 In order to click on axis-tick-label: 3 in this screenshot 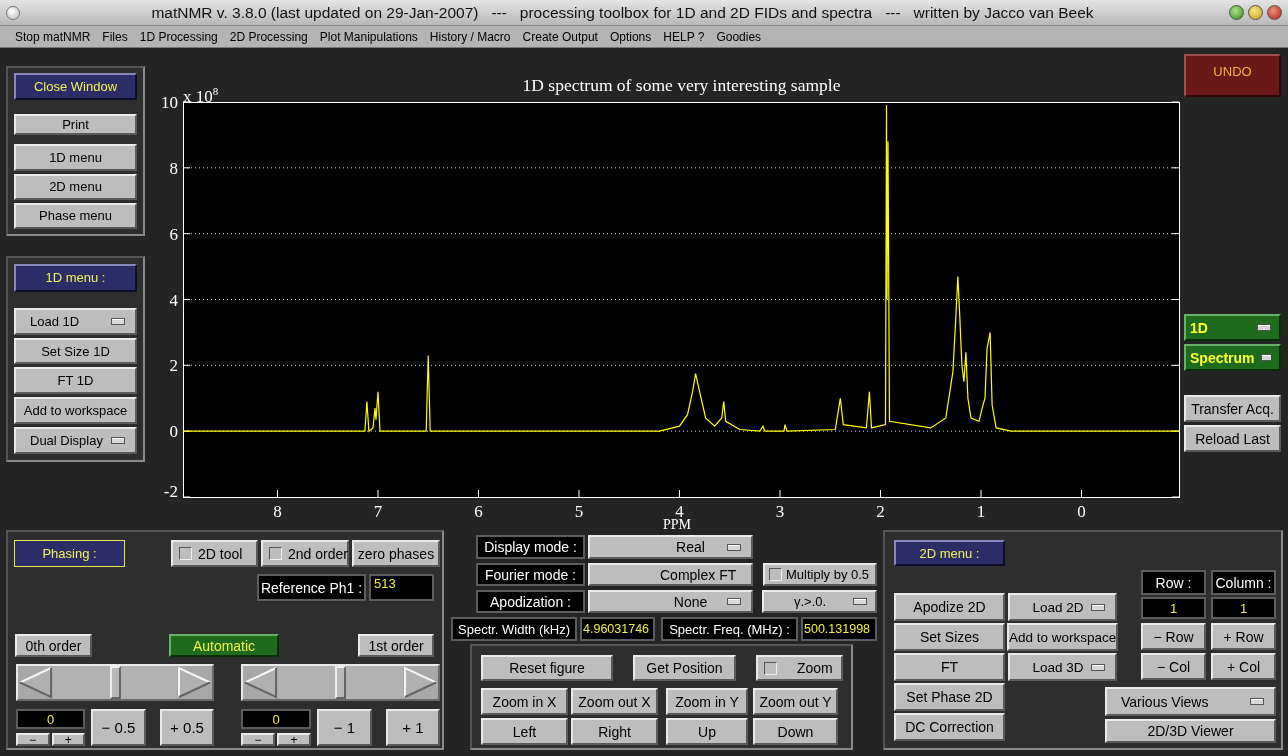, I will do `click(780, 511)`.